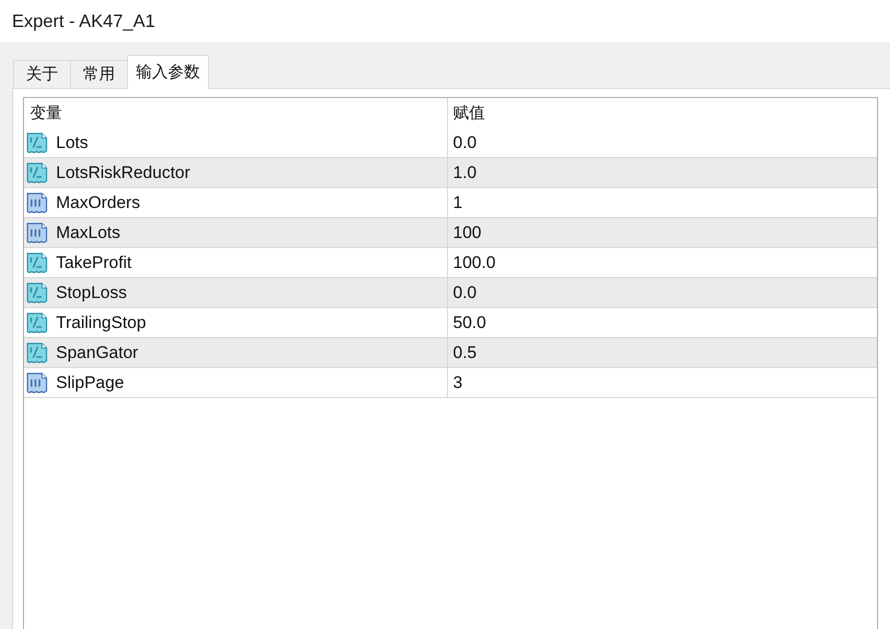 The image size is (890, 629). Describe the element at coordinates (72, 142) in the screenshot. I see `parameter-name: Lots` at that location.